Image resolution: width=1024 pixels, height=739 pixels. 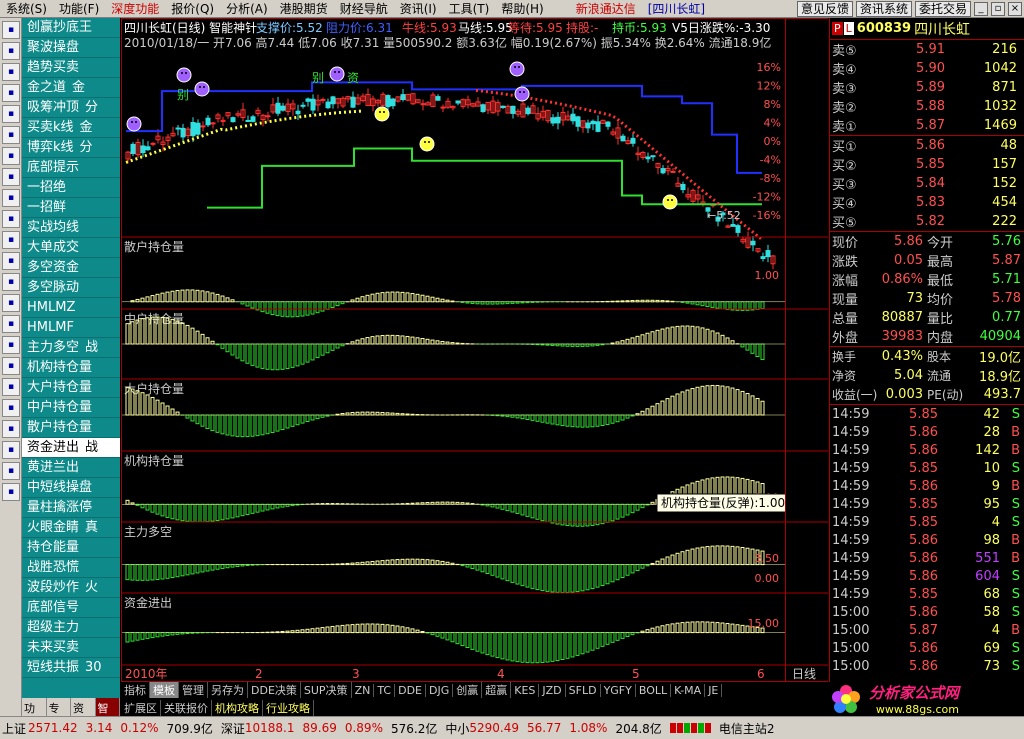 What do you see at coordinates (247, 8) in the screenshot?
I see `menu-item: 分析(A)` at bounding box center [247, 8].